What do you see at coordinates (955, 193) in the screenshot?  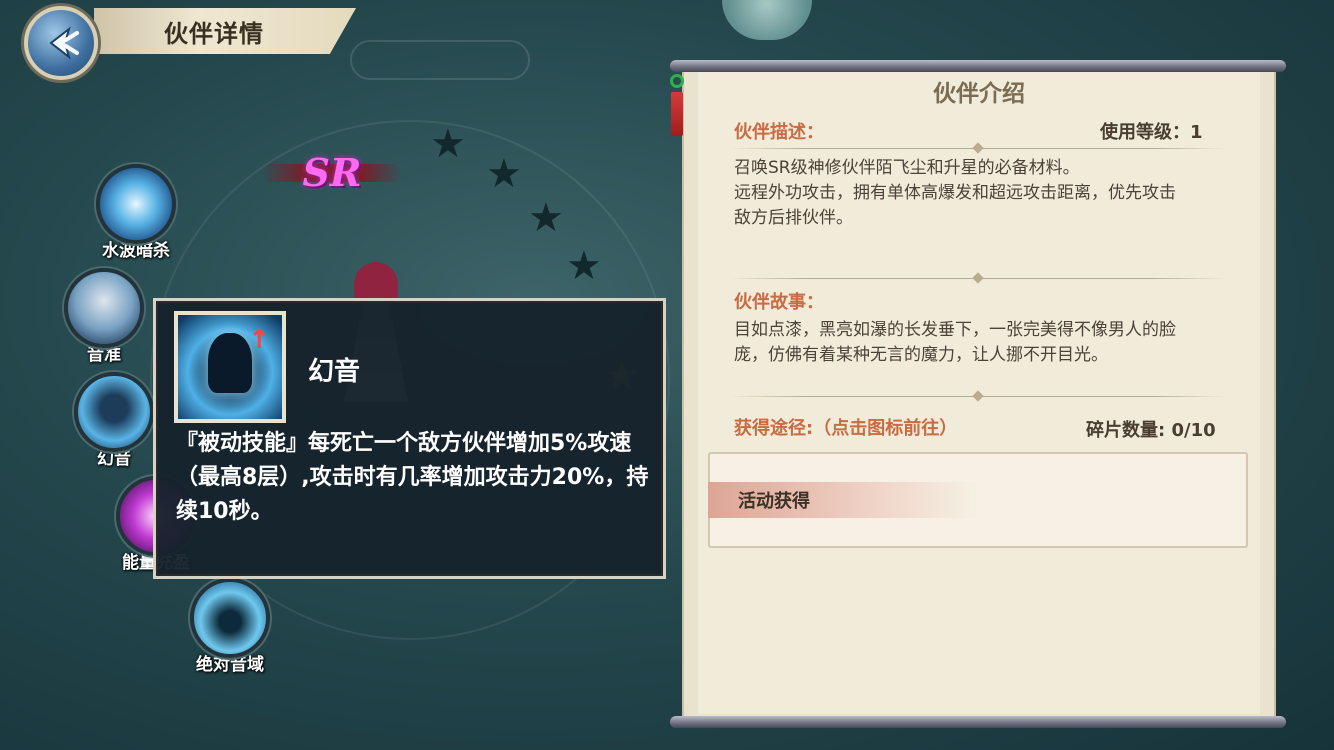 I see `description-line: 远程外功攻击，拥有单体高爆发和超远攻击距离，优先攻击` at bounding box center [955, 193].